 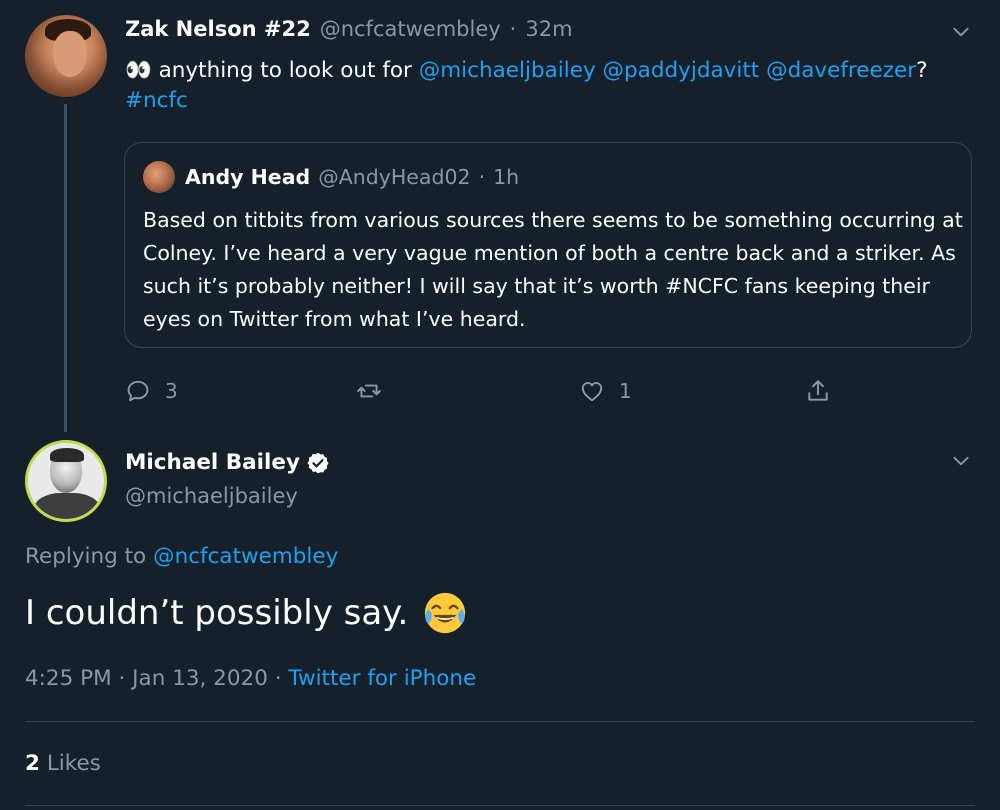 I want to click on replying-to-mention: @ncfcatwembley, so click(x=245, y=556).